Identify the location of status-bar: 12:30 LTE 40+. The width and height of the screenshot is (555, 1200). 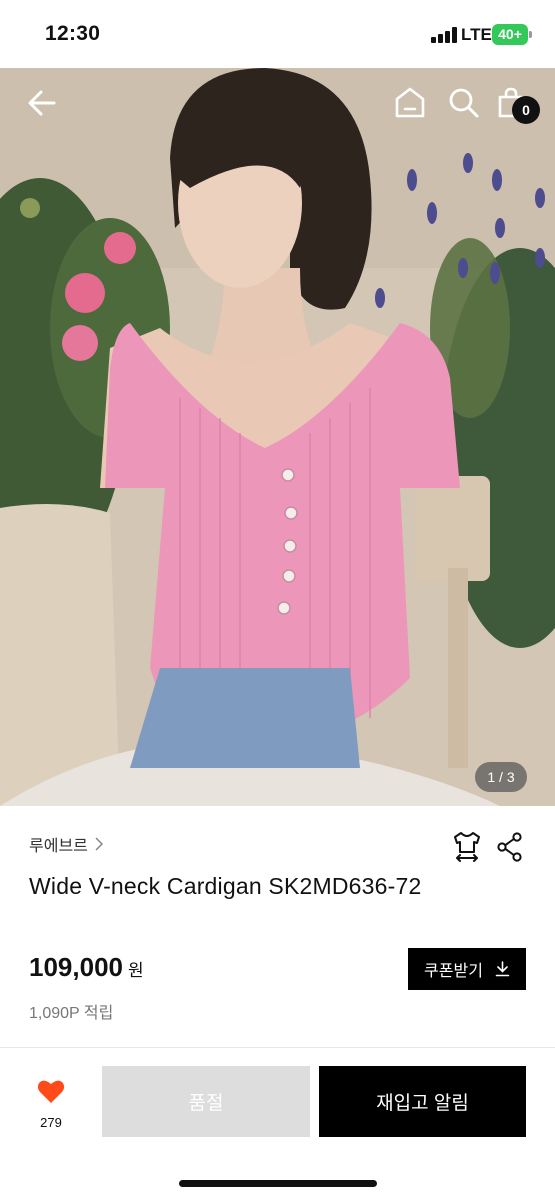
(277, 34).